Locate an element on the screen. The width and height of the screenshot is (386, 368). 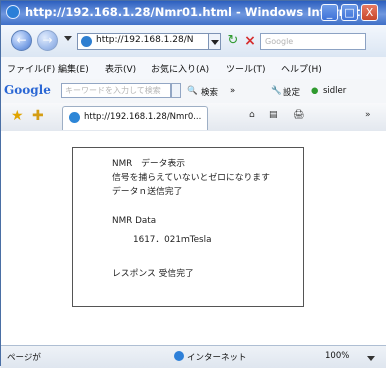
address-bar: ← → http://192.168.1.28/N ↻ × Google is located at coordinates (193, 41).